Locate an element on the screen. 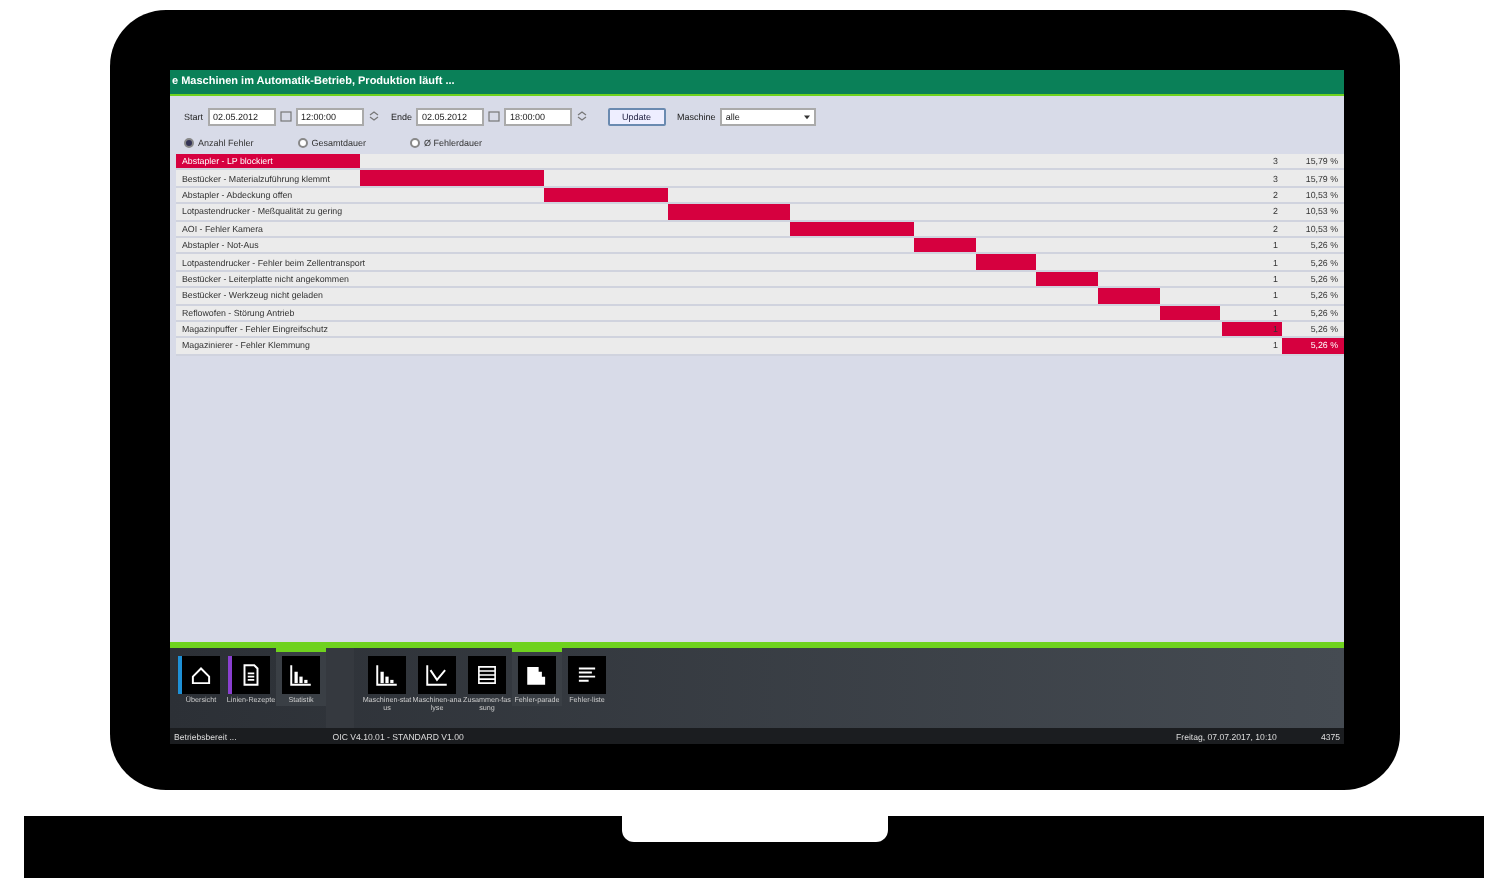 This screenshot has width=1508, height=878. table-icon is located at coordinates (487, 675).